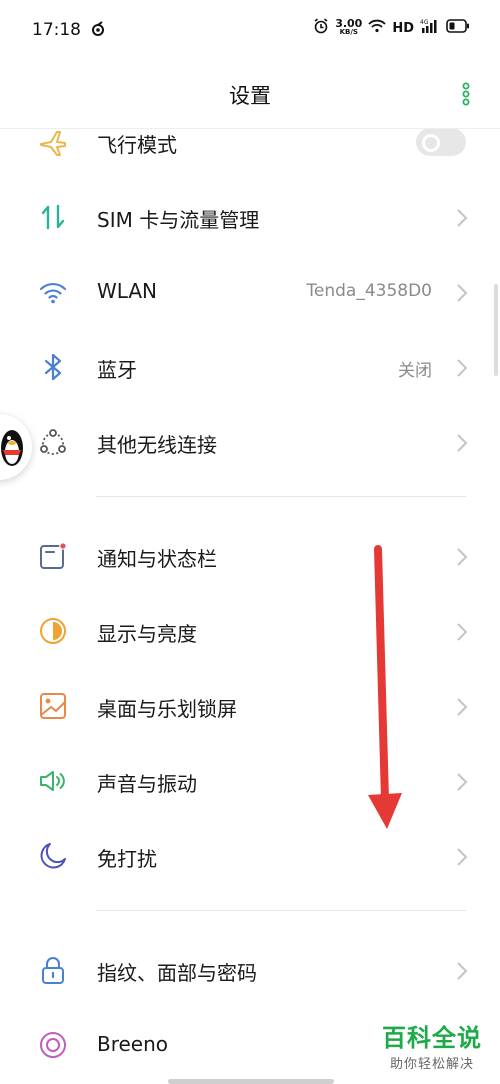 This screenshot has width=500, height=1084. I want to click on wifi-status-icon, so click(377, 28).